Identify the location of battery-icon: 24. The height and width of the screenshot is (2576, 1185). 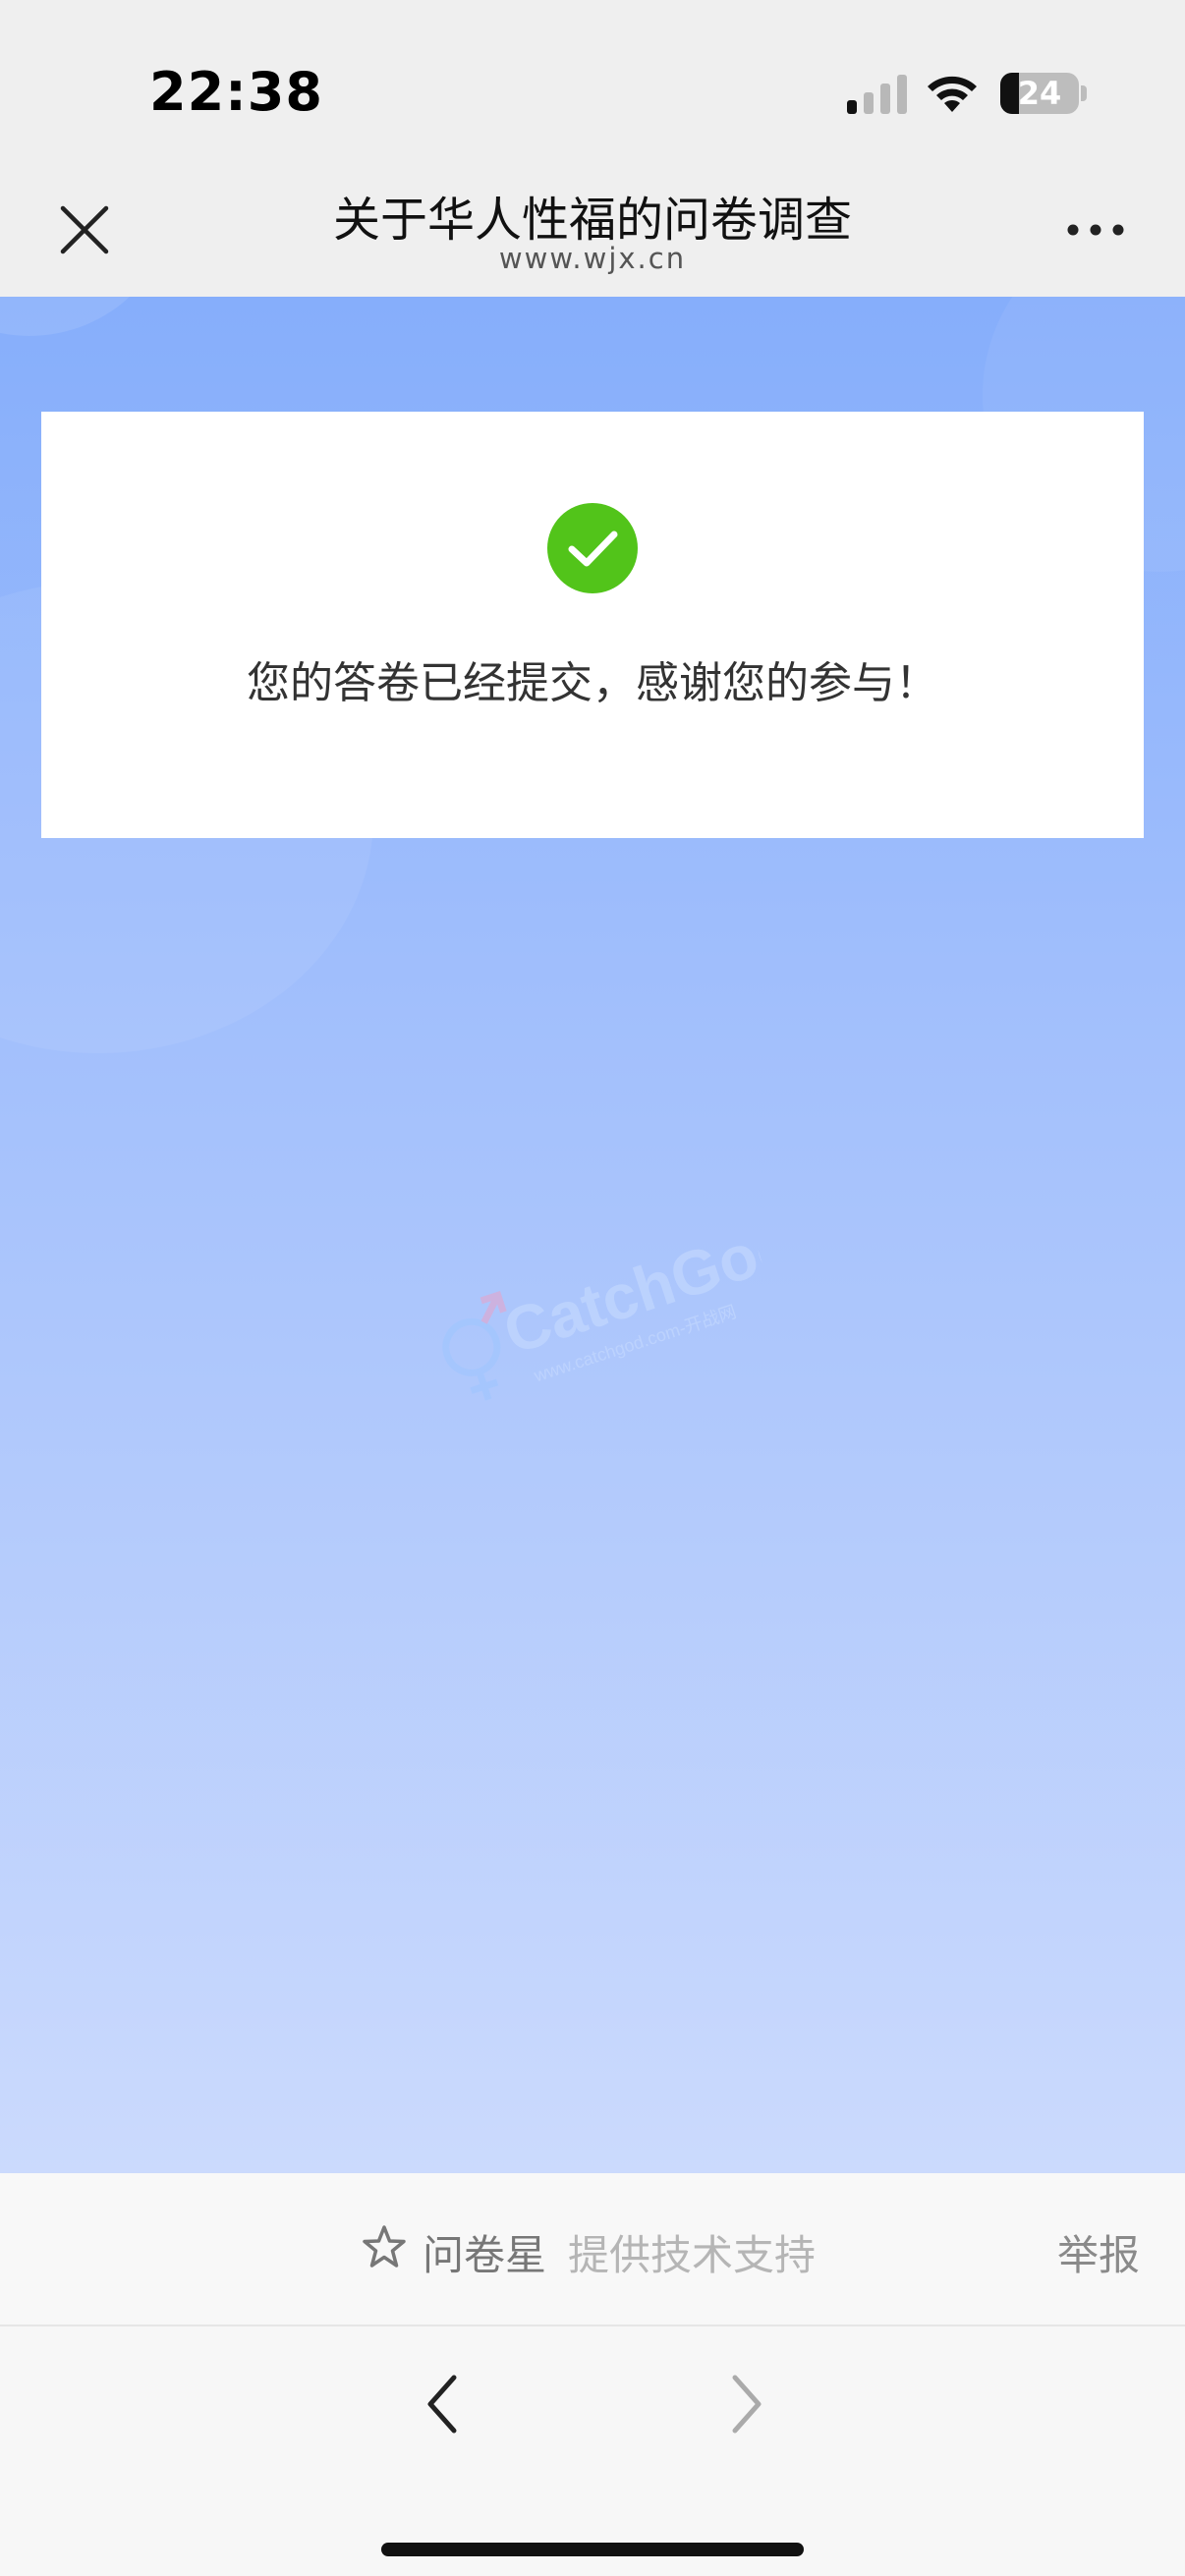
(1040, 93).